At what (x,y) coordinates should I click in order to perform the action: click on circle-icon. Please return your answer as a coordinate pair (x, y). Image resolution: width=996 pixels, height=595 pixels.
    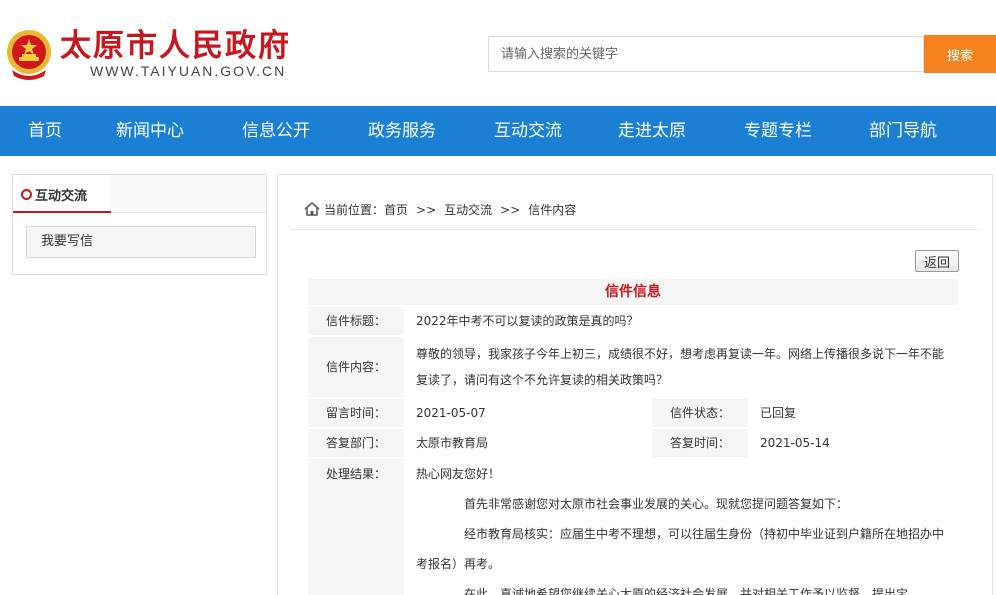
    Looking at the image, I should click on (26, 194).